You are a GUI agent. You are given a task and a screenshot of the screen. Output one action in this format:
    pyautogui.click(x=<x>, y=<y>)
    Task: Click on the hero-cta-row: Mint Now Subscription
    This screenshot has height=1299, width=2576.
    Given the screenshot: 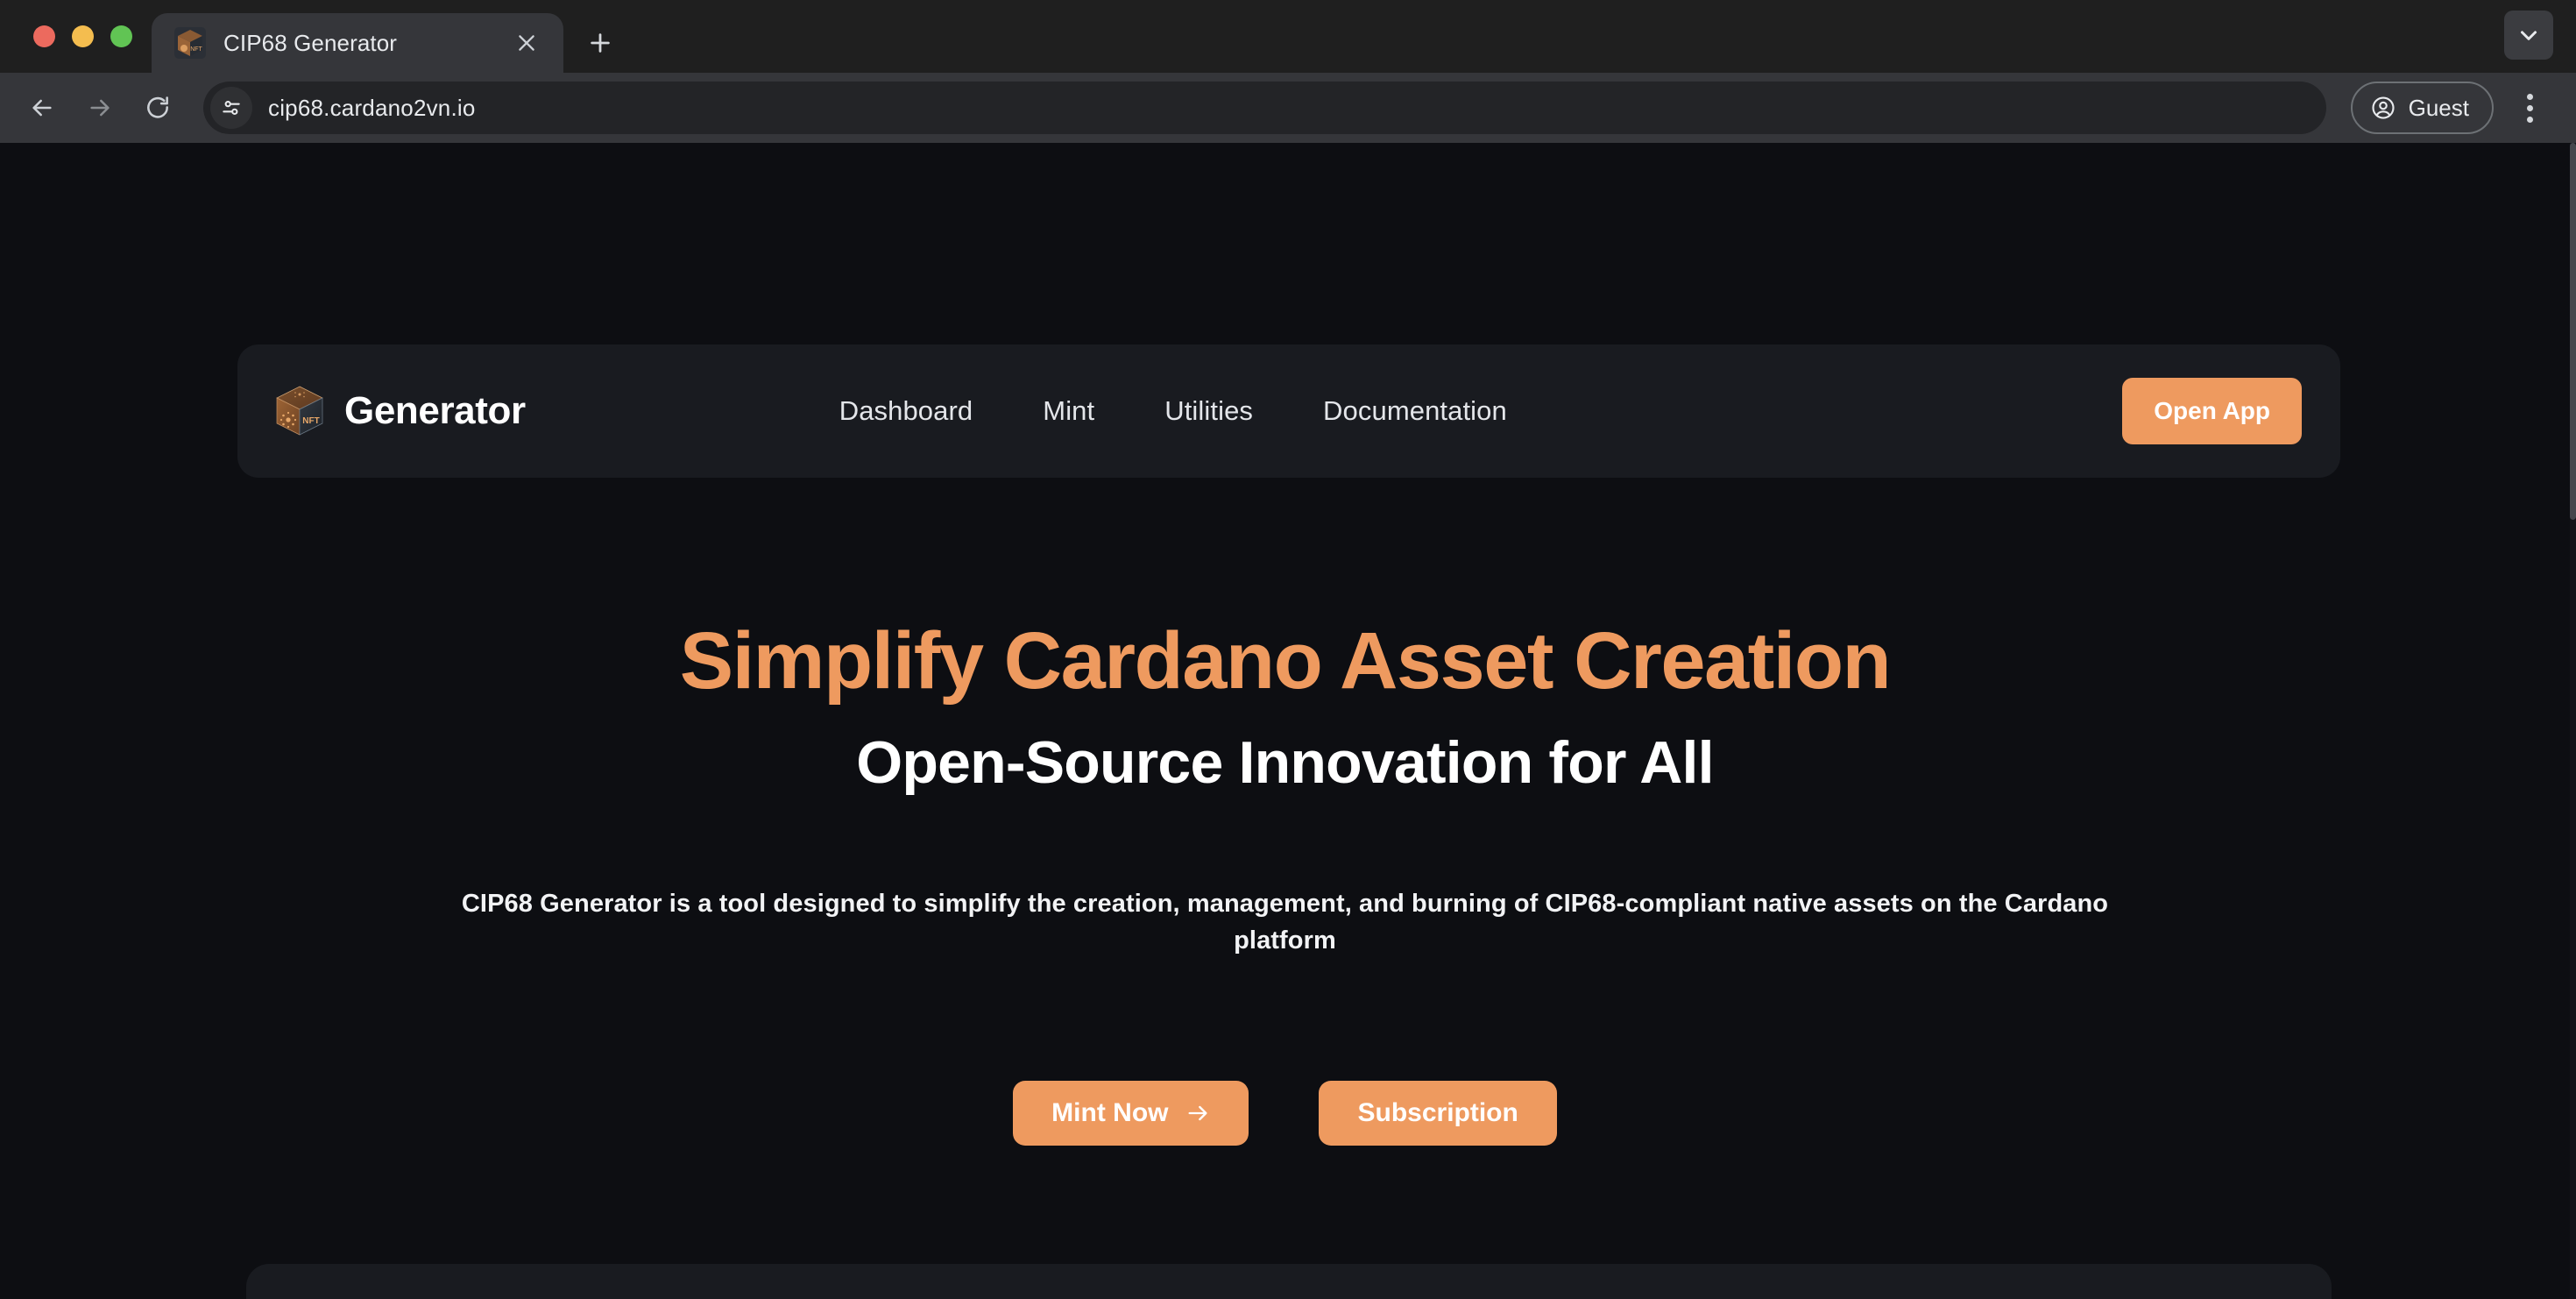 What is the action you would take?
    pyautogui.click(x=1285, y=1113)
    